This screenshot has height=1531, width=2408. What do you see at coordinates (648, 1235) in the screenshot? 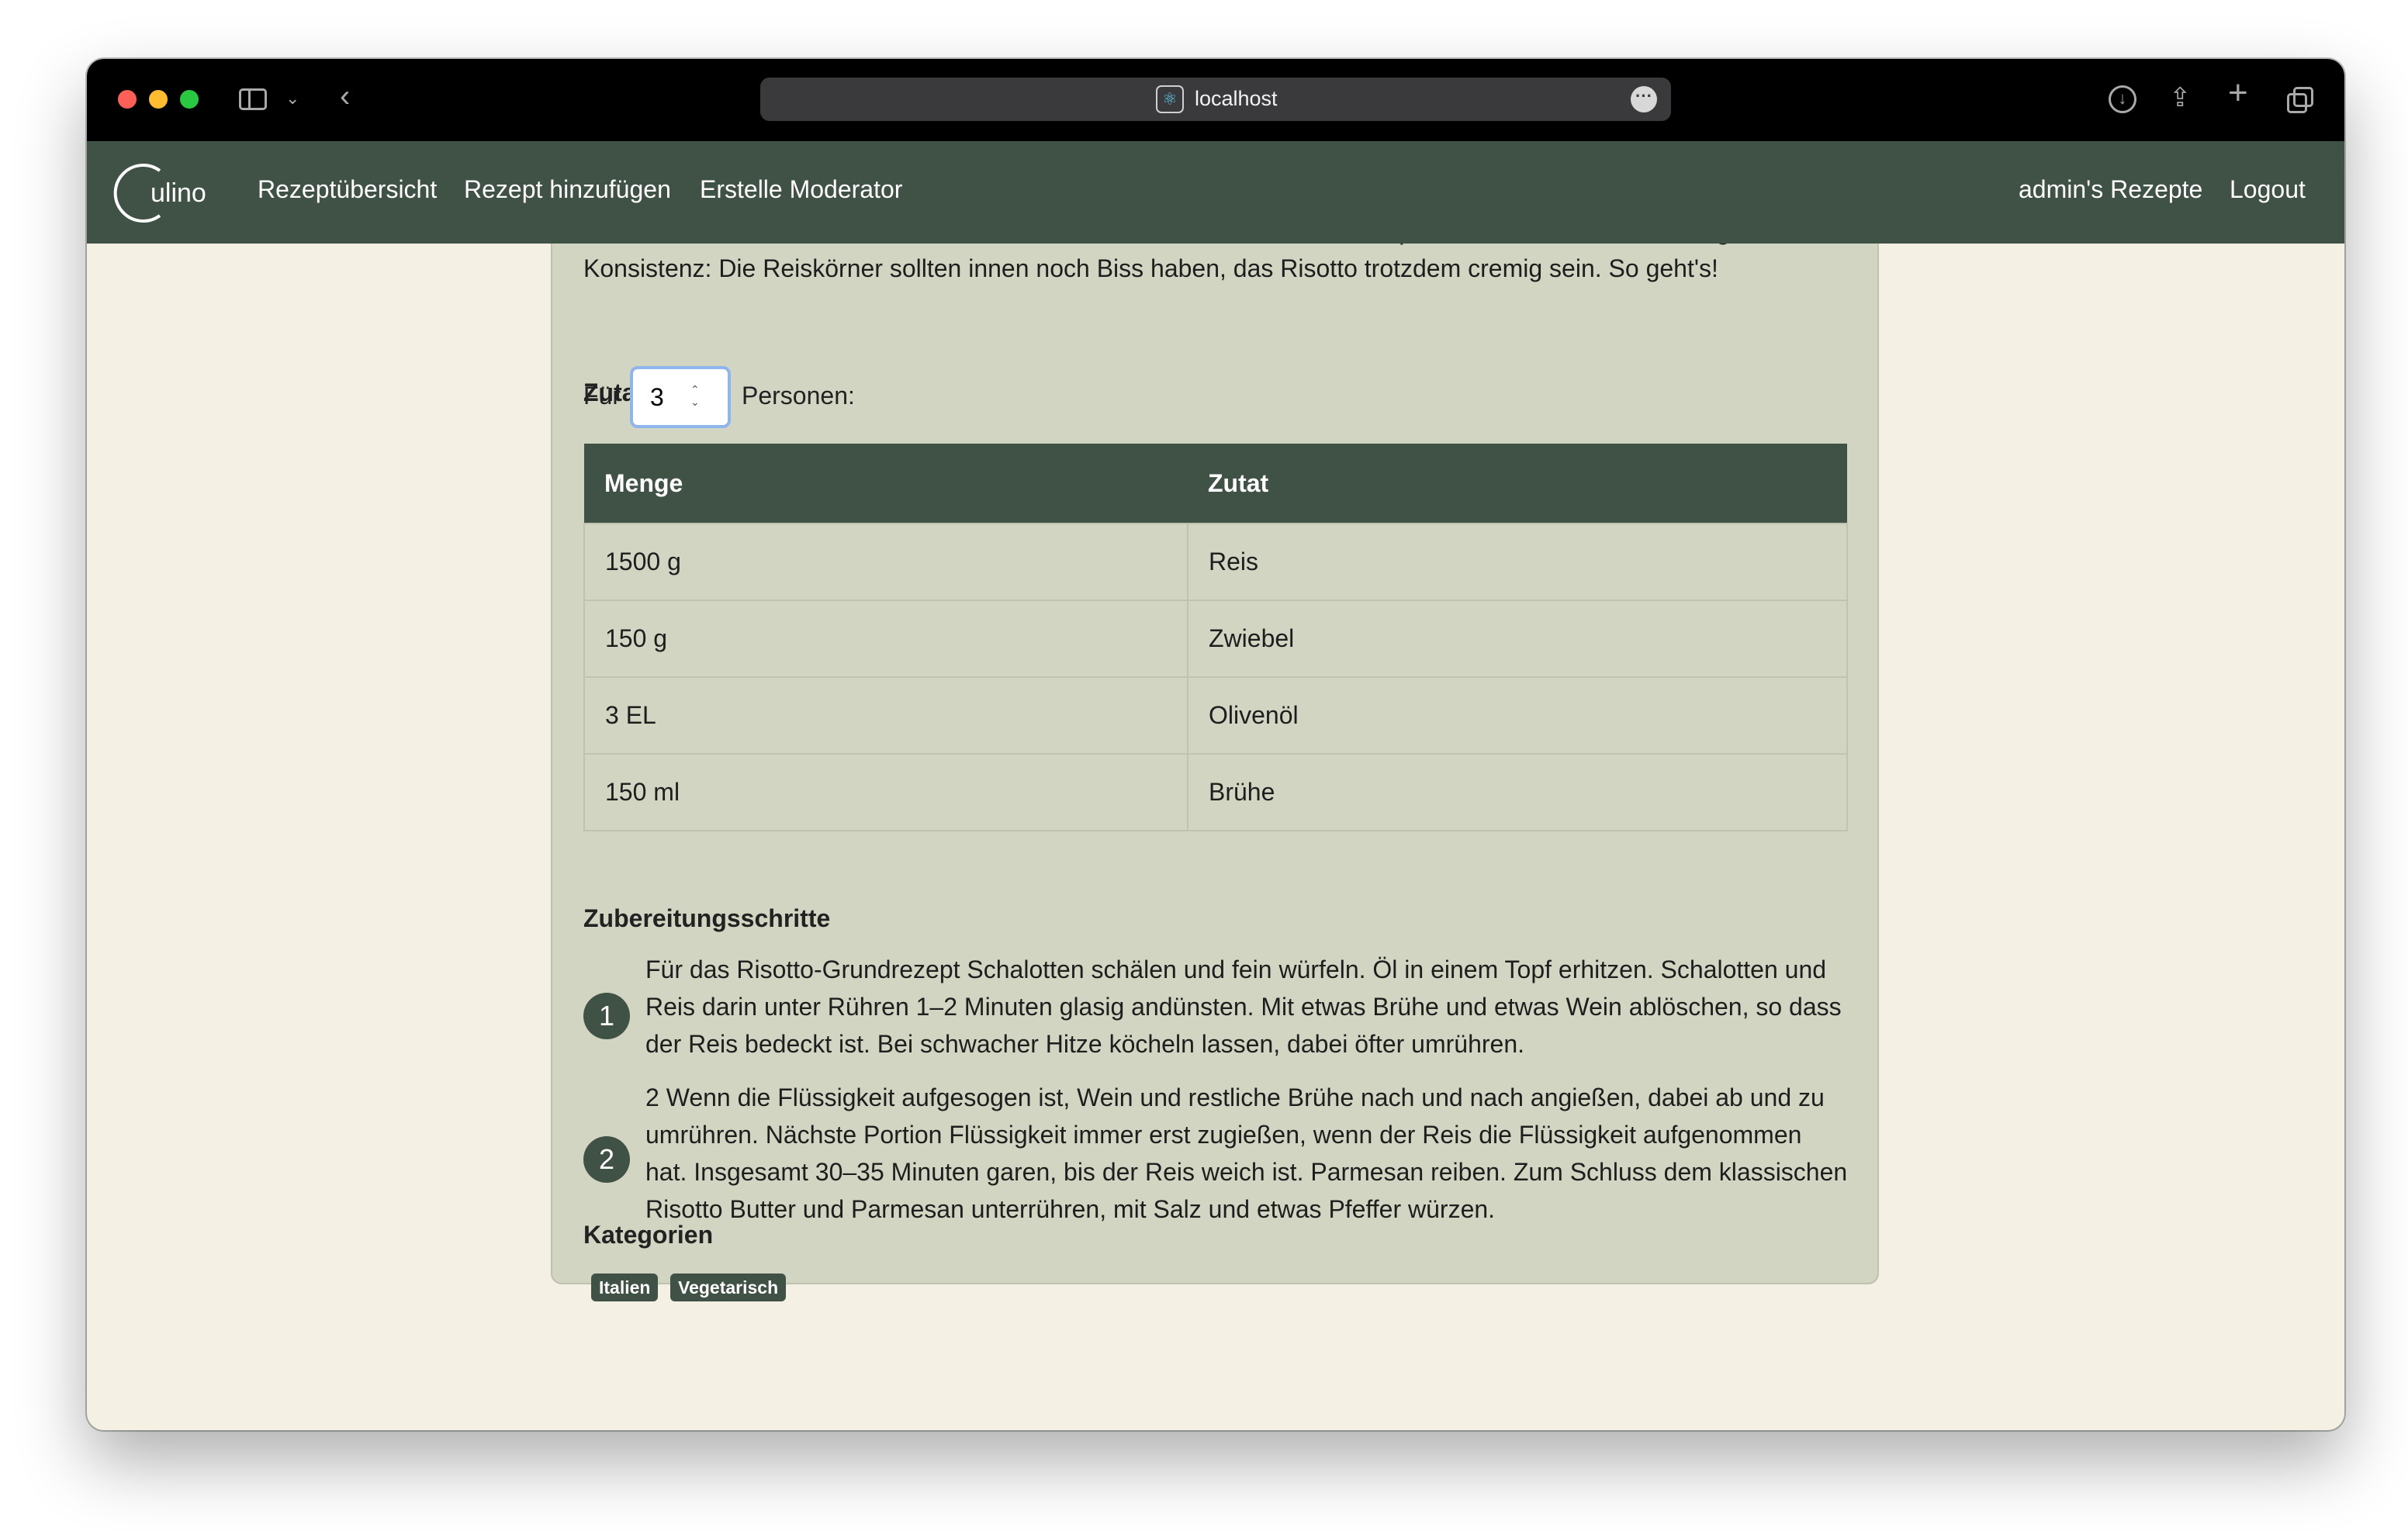
I see `categories-title: Kategorien` at bounding box center [648, 1235].